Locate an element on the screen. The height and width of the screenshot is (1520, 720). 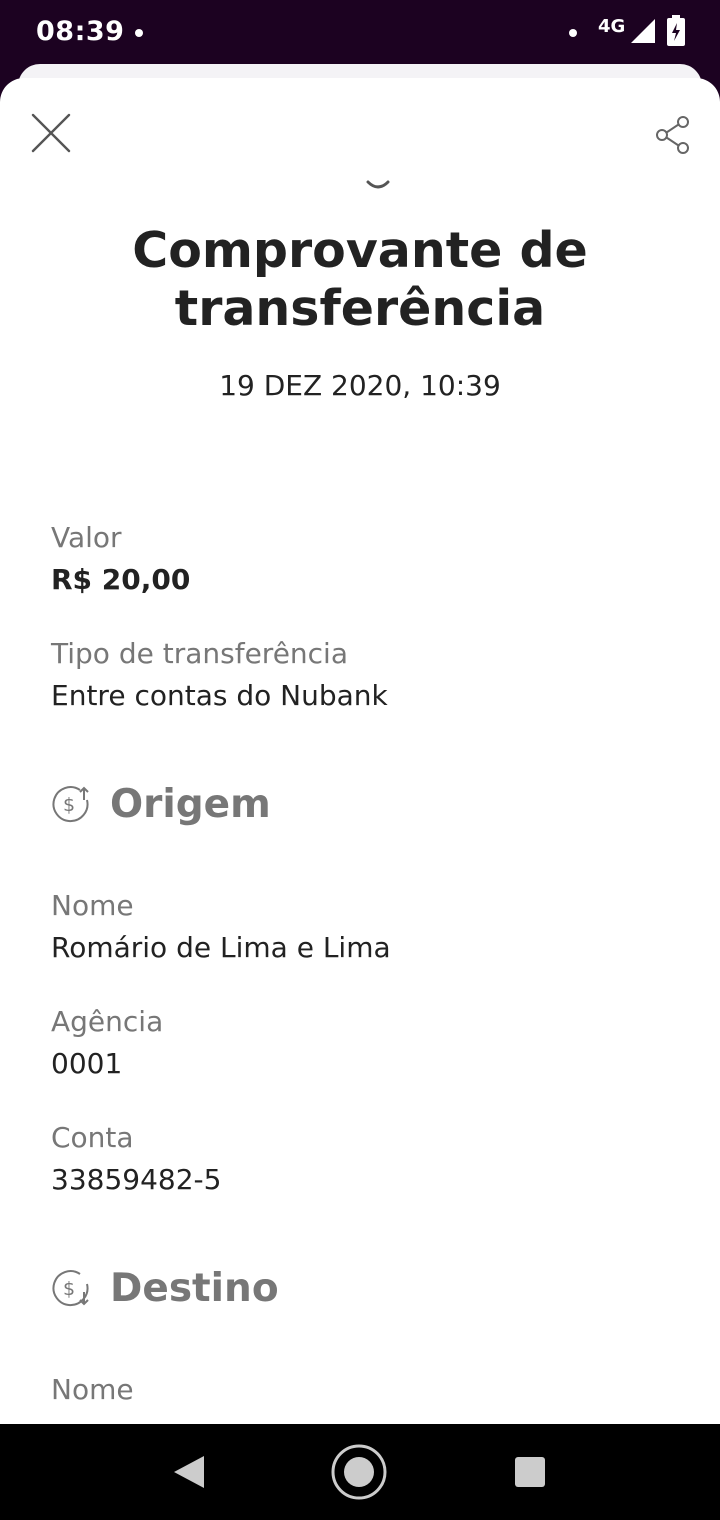
share-icon is located at coordinates (672, 135).